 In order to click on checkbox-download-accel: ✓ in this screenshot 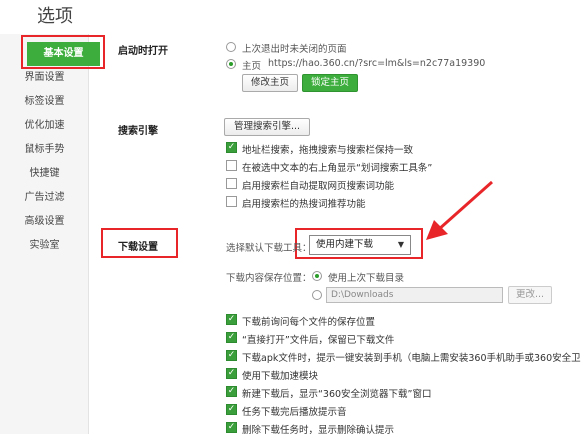, I will do `click(231, 373)`.